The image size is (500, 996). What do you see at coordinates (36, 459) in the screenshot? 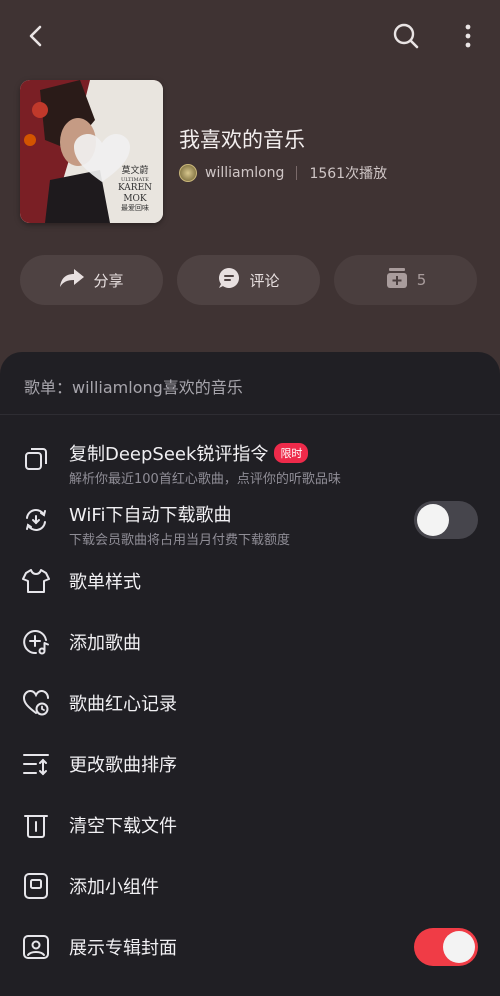
I see `copy-icon` at bounding box center [36, 459].